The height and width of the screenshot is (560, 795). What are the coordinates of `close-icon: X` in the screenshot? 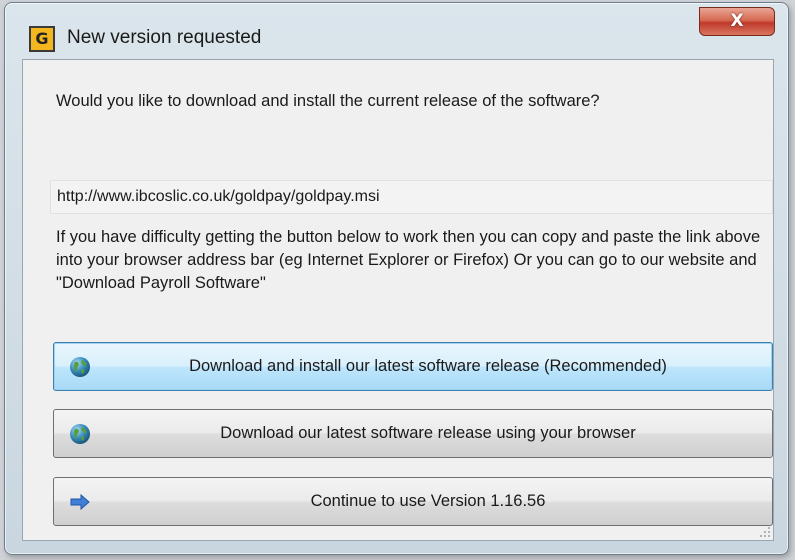 It's located at (737, 21).